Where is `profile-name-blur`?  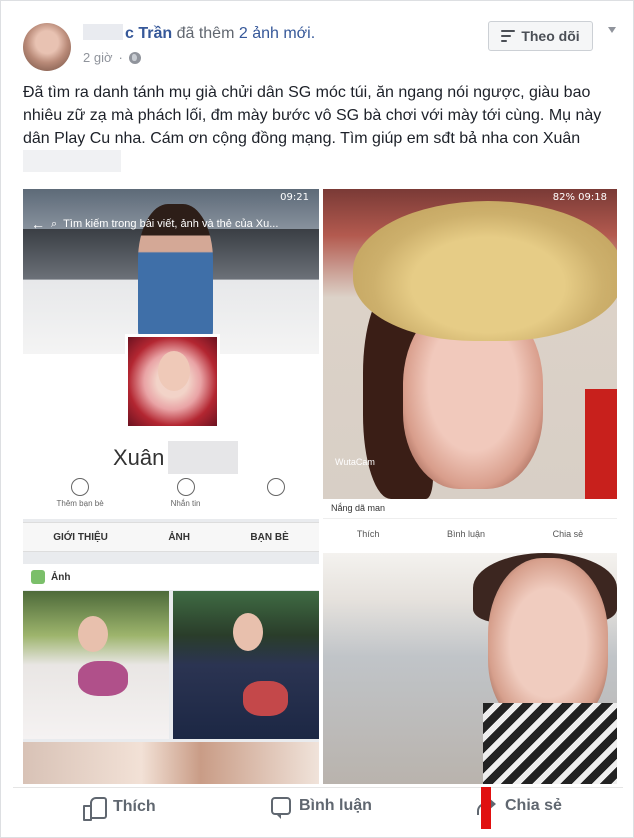
profile-name-blur is located at coordinates (203, 458).